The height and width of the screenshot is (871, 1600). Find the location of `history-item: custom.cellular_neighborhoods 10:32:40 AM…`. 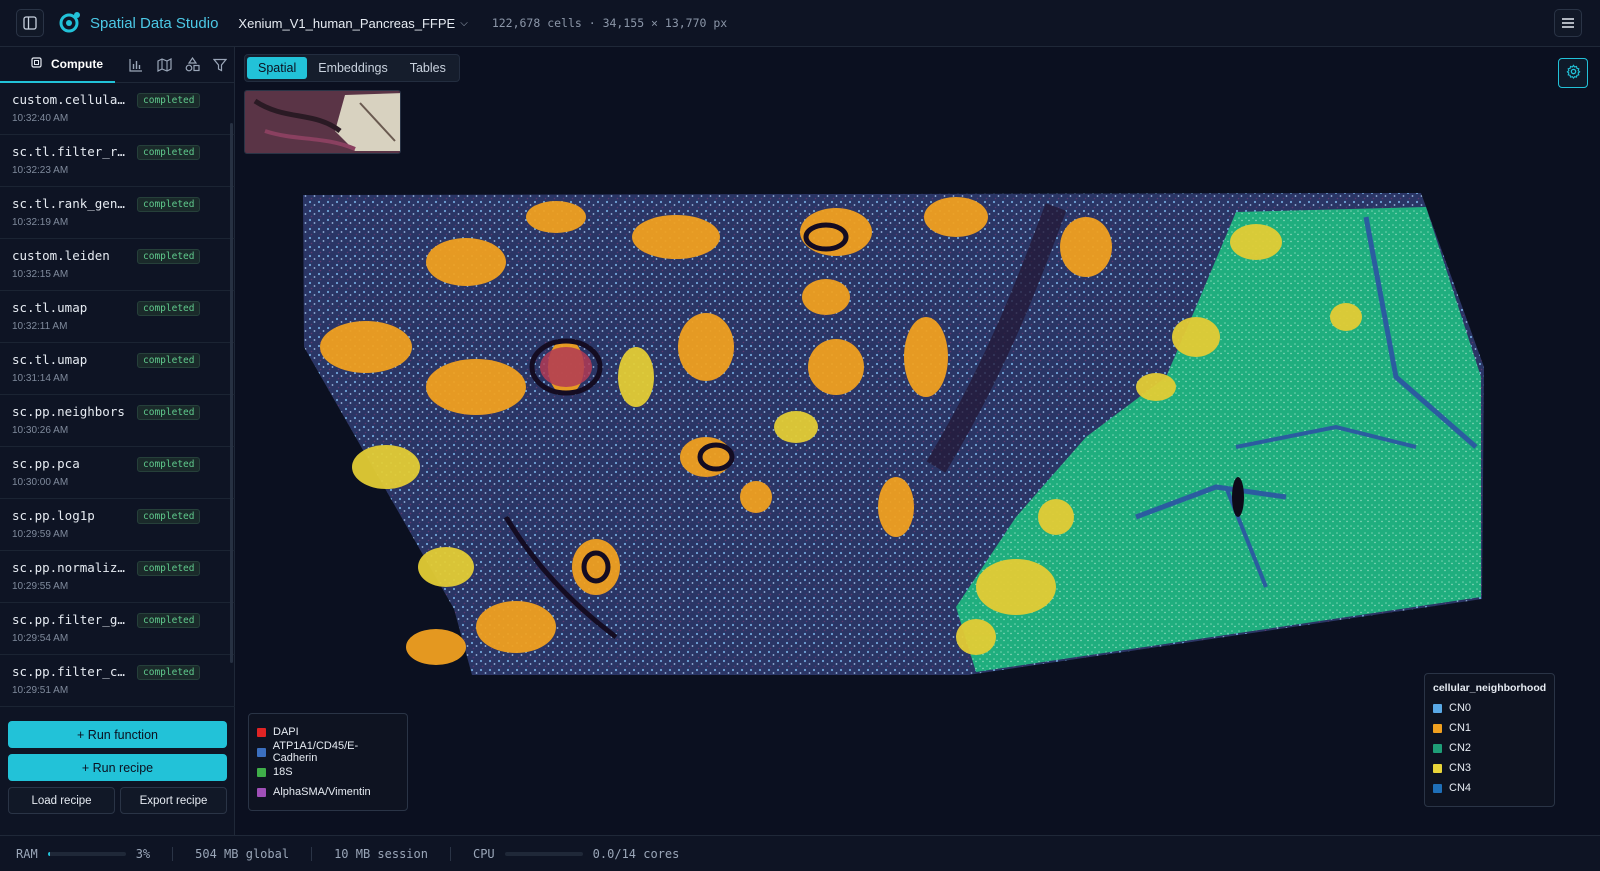

history-item: custom.cellular_neighborhoods 10:32:40 AM… is located at coordinates (117, 109).